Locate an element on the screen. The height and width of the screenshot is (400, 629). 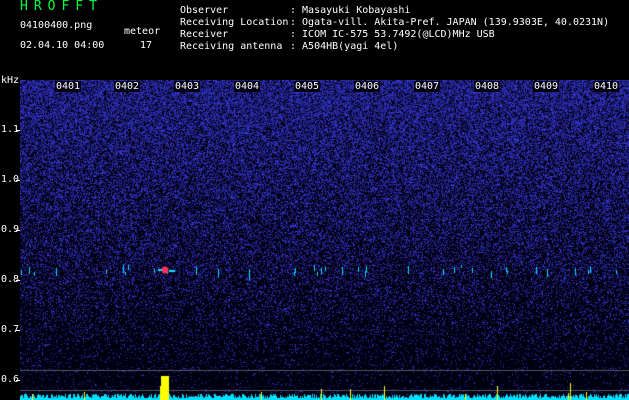
time-tick-label: 0409 is located at coordinates (546, 86).